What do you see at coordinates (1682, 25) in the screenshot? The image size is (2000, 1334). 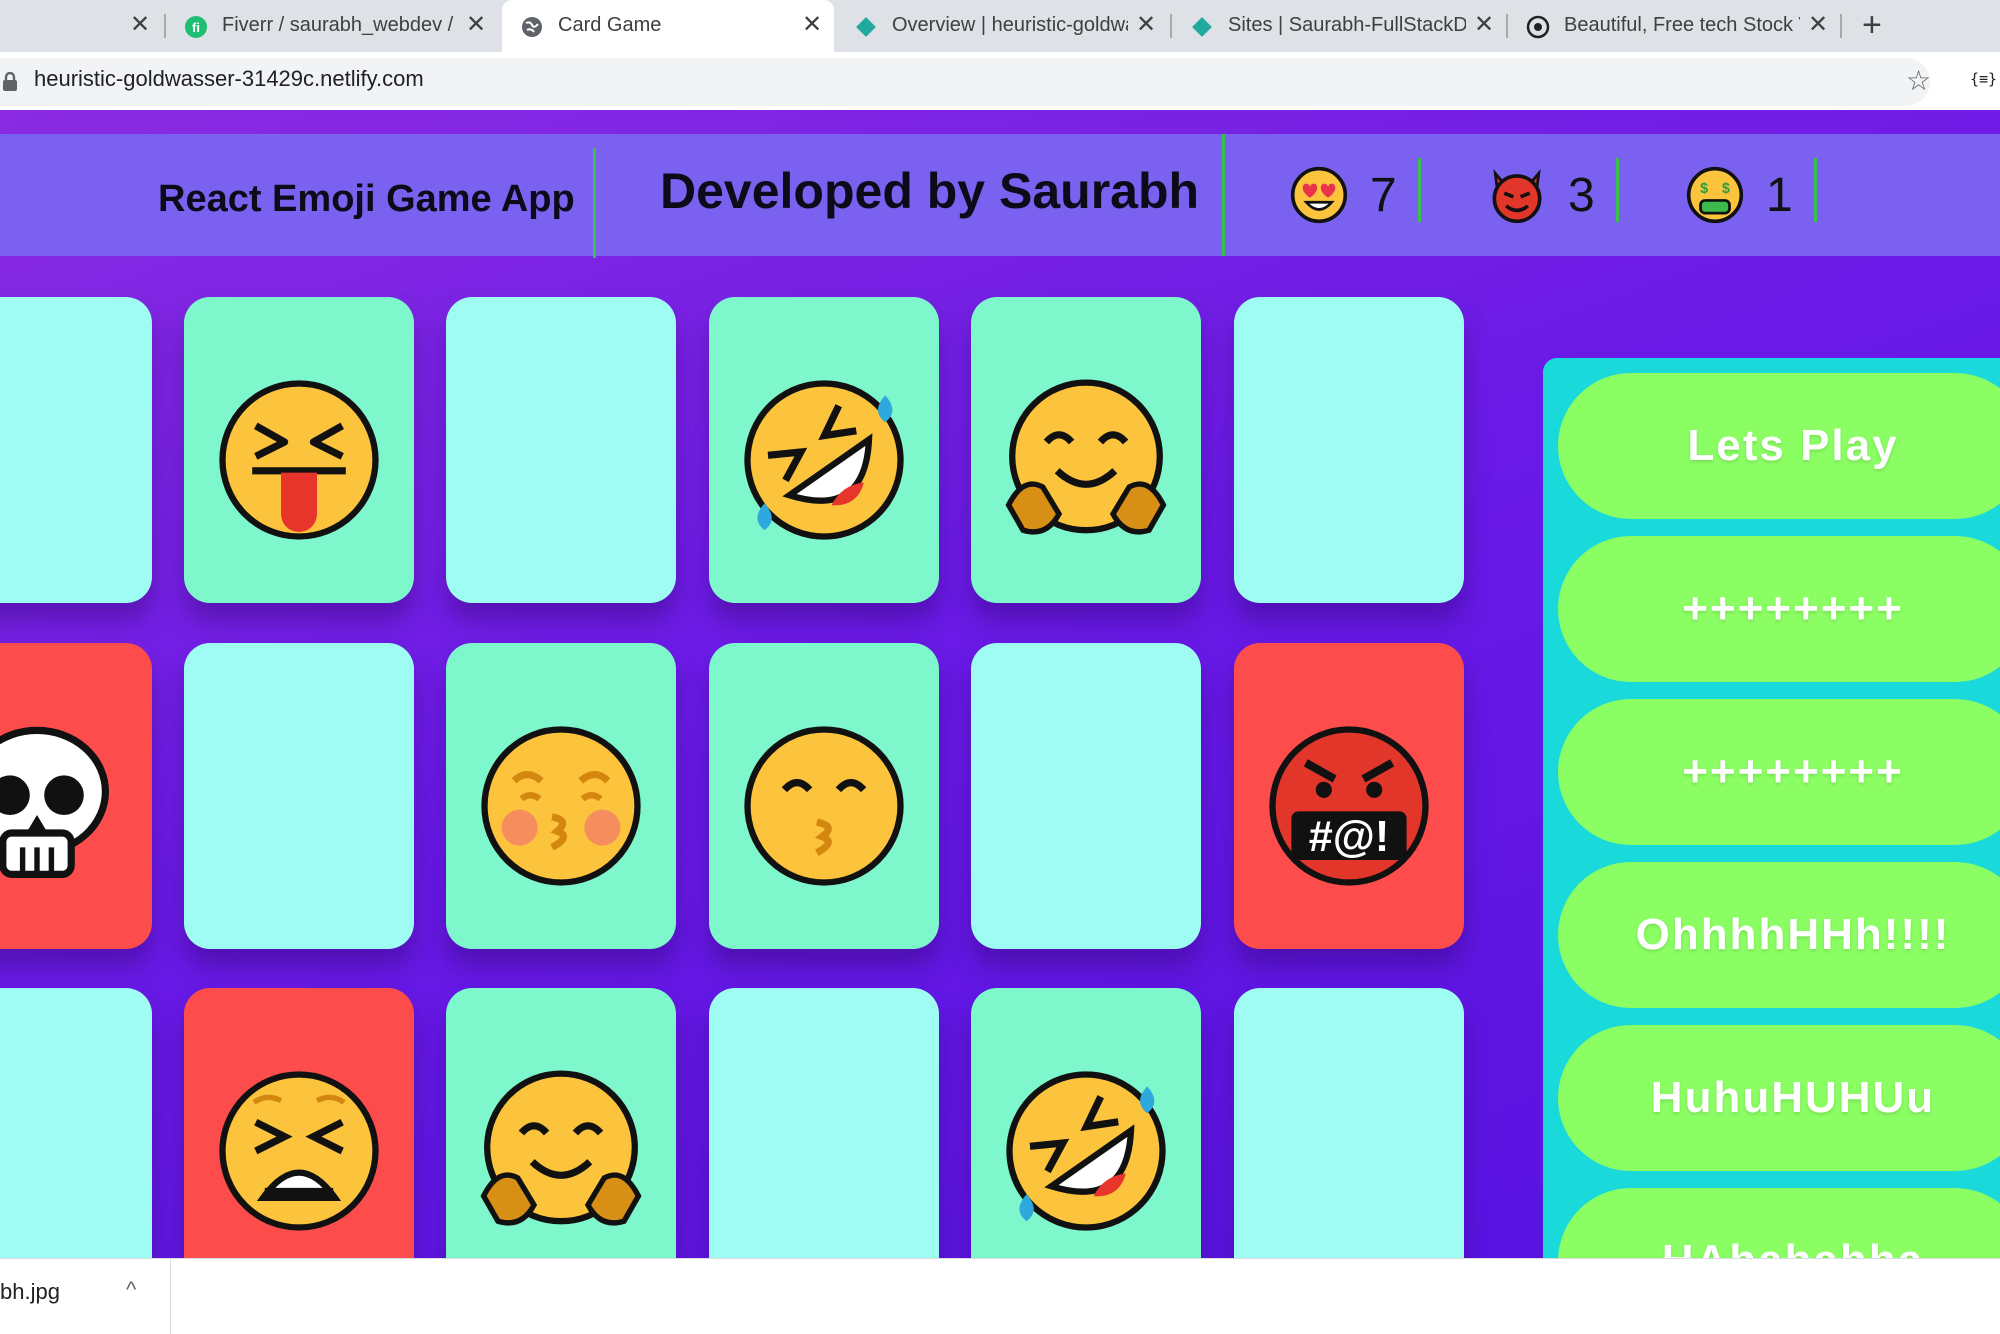 I see `tab-title: Beautiful, Free tech Stock Vid` at bounding box center [1682, 25].